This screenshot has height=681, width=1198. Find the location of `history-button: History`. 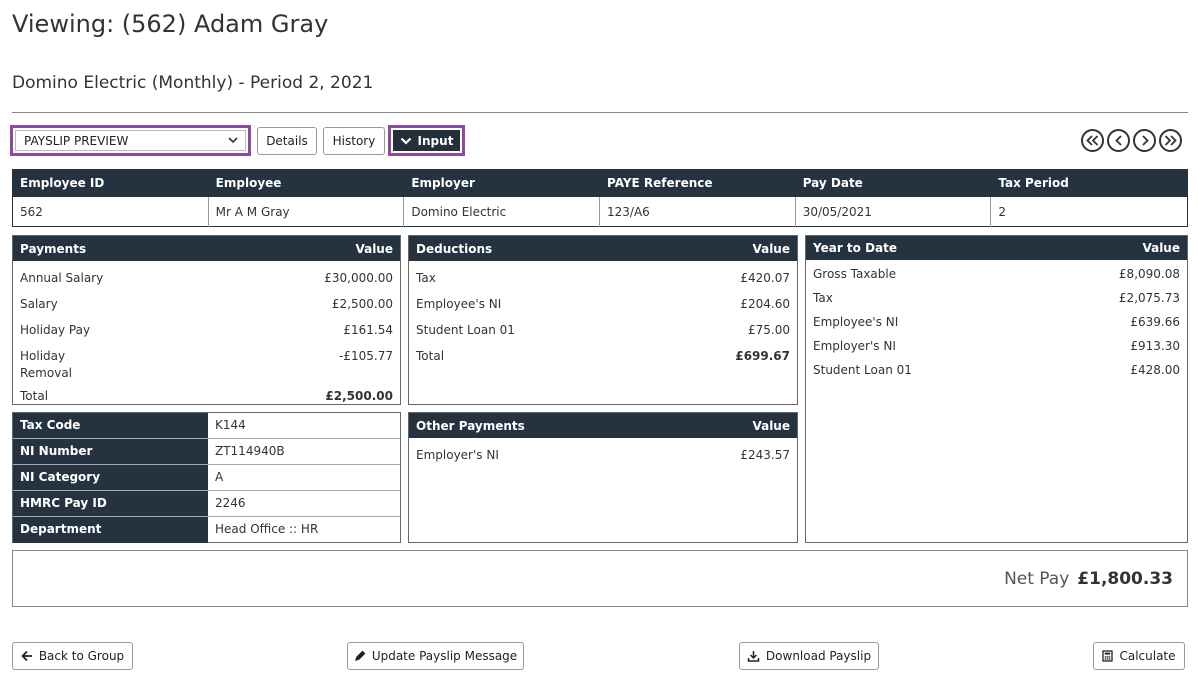

history-button: History is located at coordinates (354, 141).